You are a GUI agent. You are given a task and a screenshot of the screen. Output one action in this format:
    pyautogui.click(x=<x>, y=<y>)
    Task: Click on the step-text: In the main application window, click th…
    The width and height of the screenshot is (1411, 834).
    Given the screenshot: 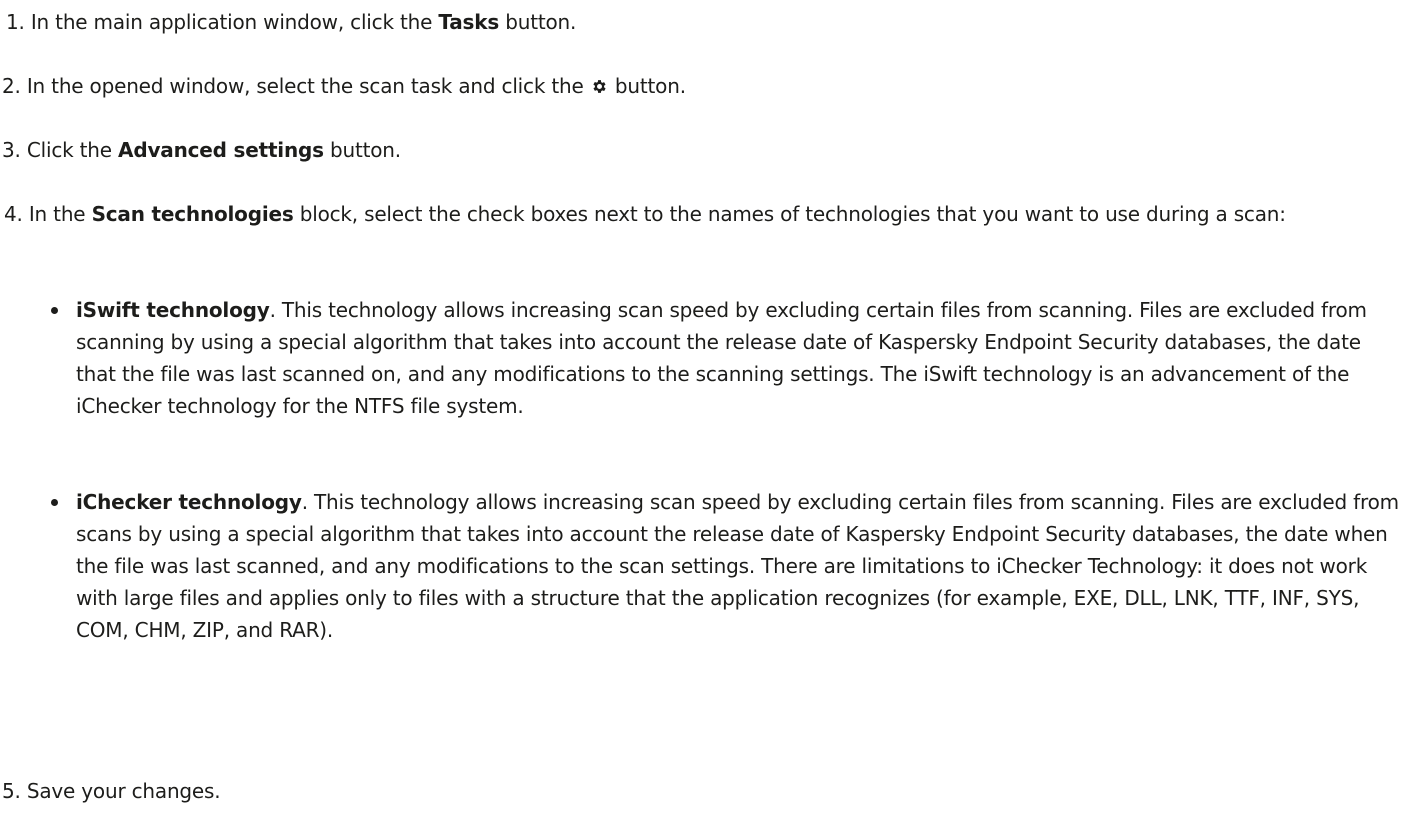 What is the action you would take?
    pyautogui.click(x=231, y=22)
    